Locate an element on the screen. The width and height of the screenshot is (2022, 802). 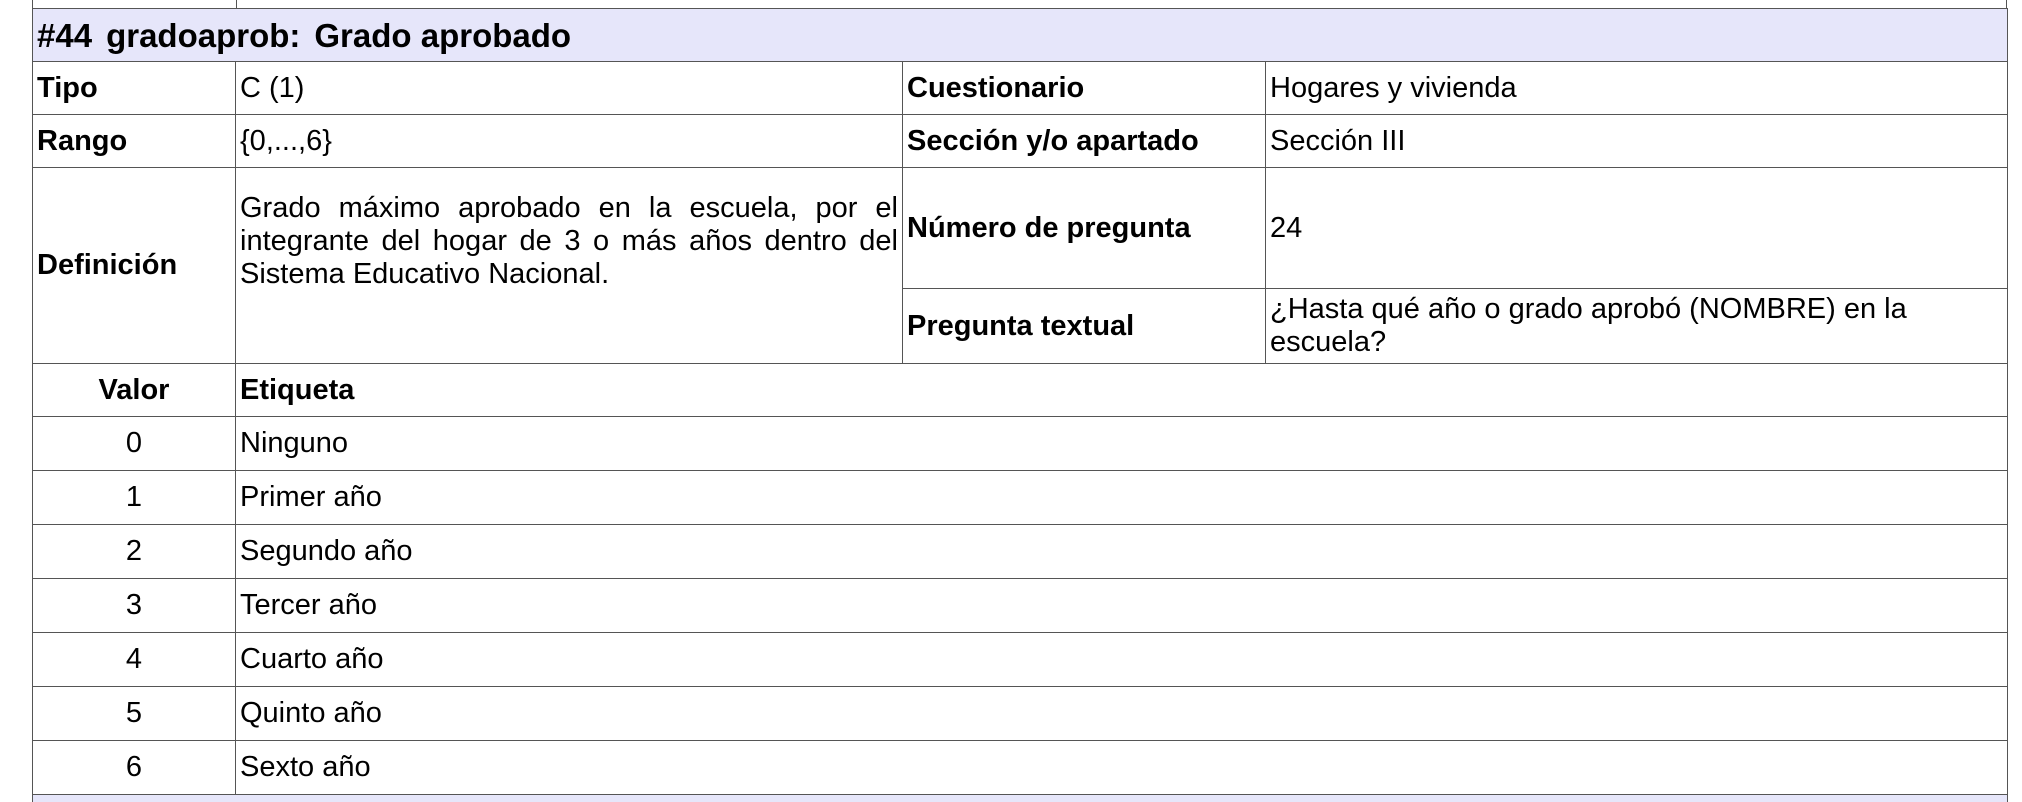
seccion-value: Sección III is located at coordinates (1636, 141).